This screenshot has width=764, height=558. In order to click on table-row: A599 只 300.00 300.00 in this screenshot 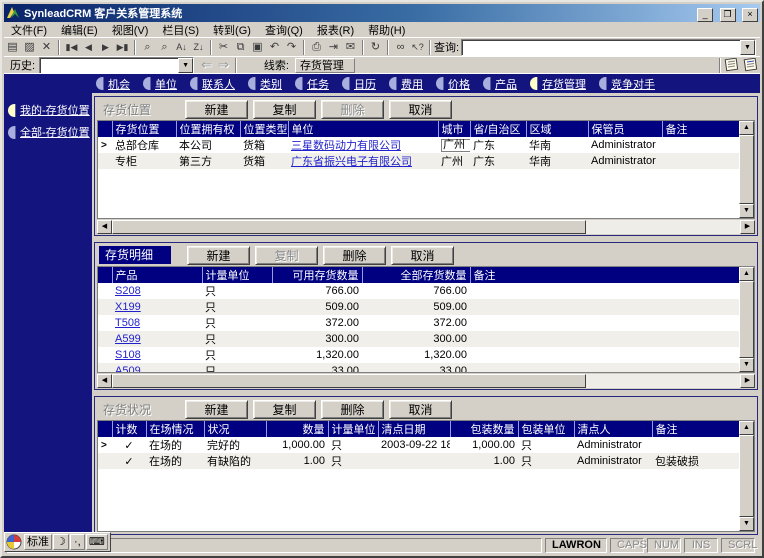, I will do `click(418, 339)`.